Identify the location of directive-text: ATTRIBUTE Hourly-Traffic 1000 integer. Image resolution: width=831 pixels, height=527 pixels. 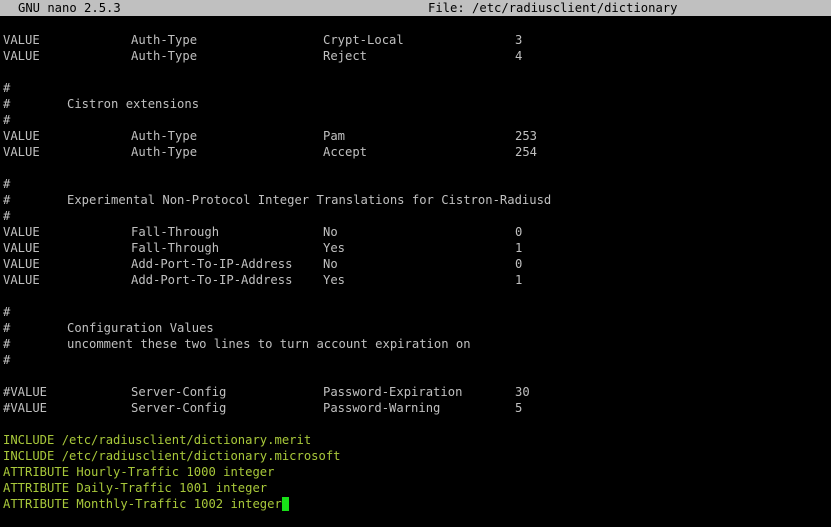
(139, 472).